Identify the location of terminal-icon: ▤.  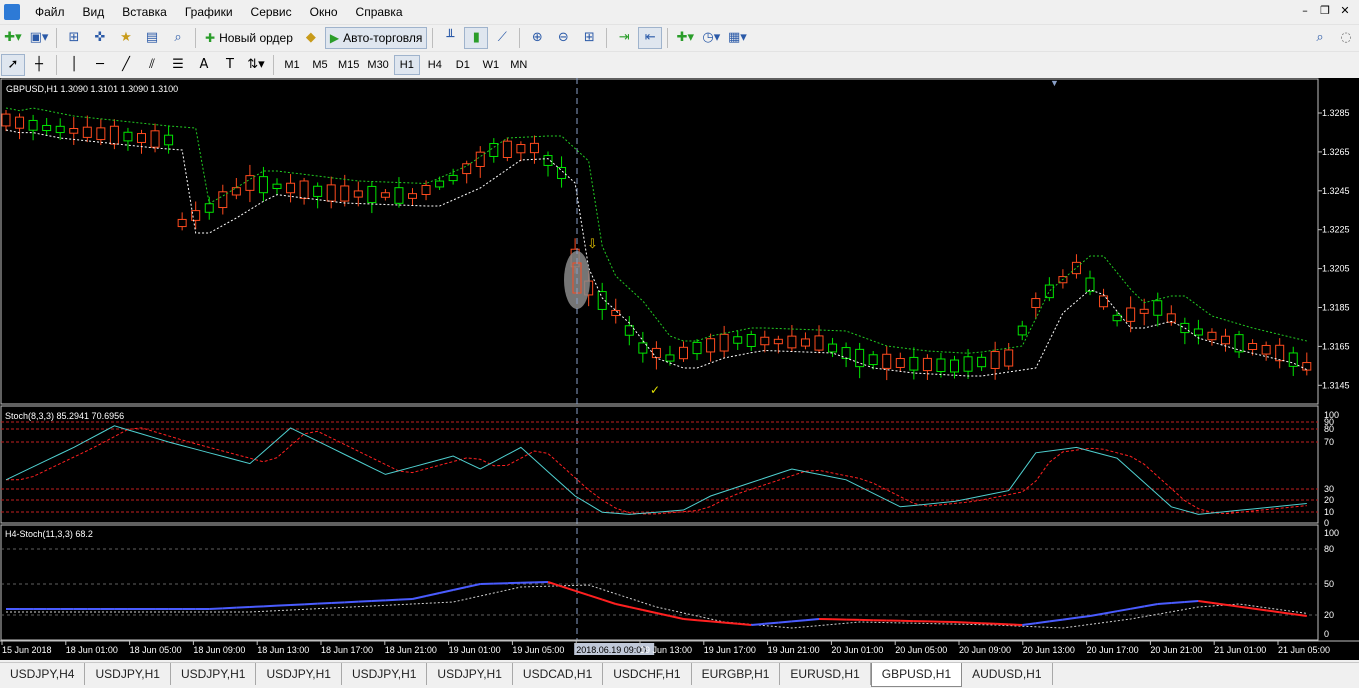
(152, 38).